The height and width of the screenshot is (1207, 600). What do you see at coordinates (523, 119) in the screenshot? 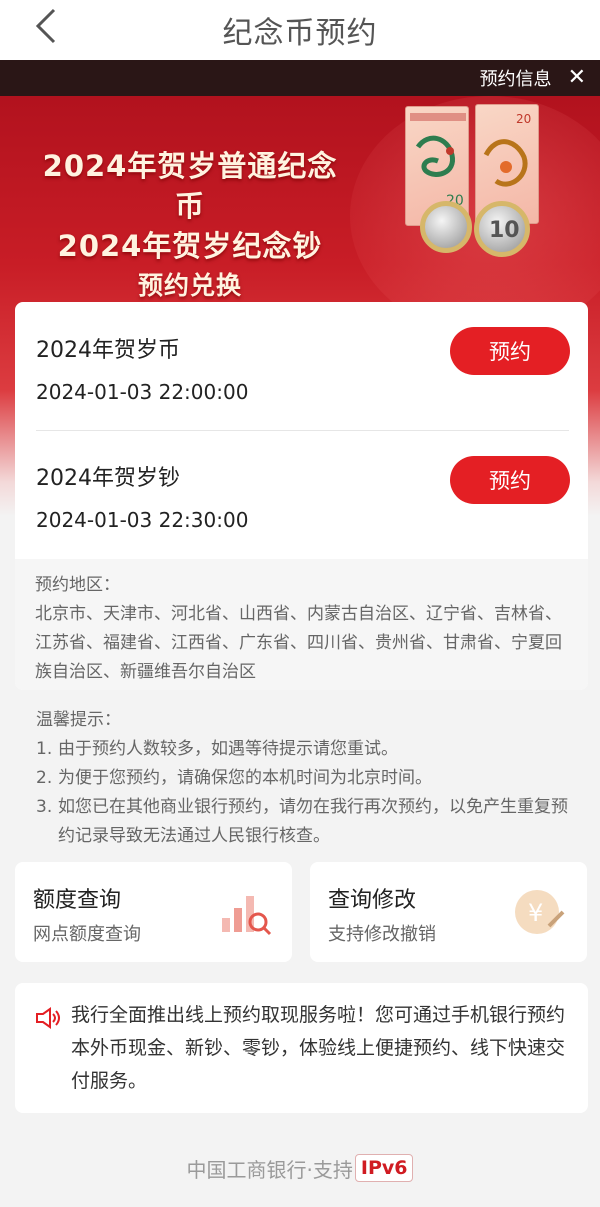
I see `svg-text: 20` at bounding box center [523, 119].